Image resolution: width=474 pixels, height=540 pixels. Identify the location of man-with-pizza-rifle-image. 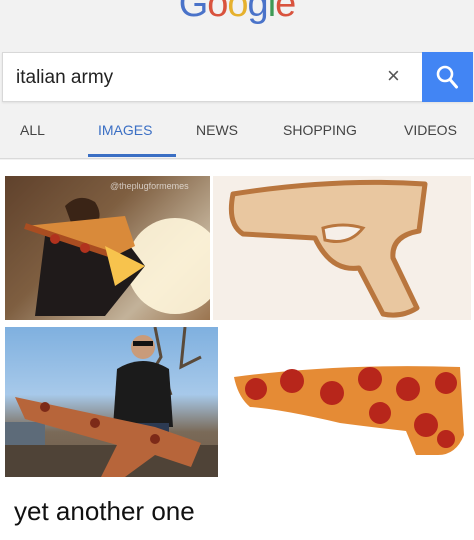
(111, 402).